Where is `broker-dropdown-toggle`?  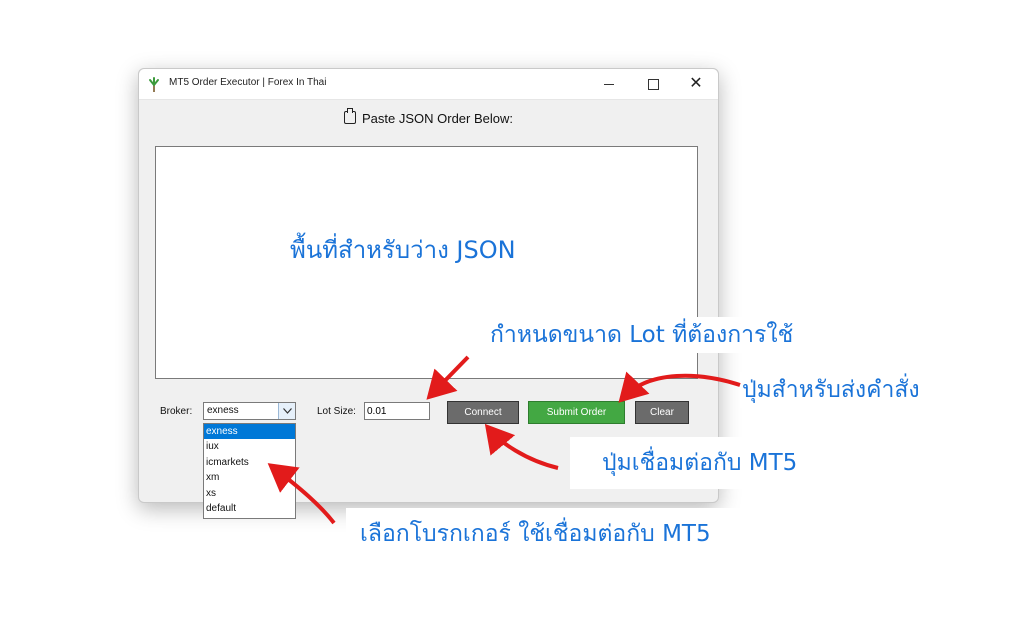
broker-dropdown-toggle is located at coordinates (286, 411).